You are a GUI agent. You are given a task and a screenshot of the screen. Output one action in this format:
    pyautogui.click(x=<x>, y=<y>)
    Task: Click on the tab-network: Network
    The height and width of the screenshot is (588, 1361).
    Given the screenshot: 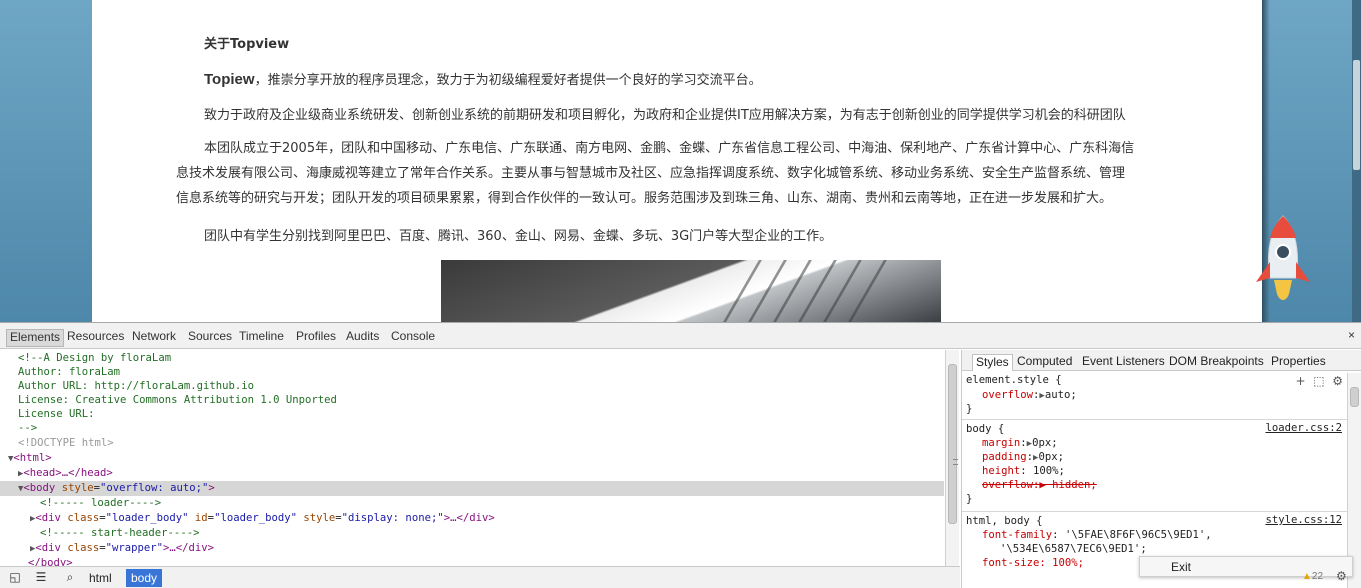 What is the action you would take?
    pyautogui.click(x=154, y=337)
    